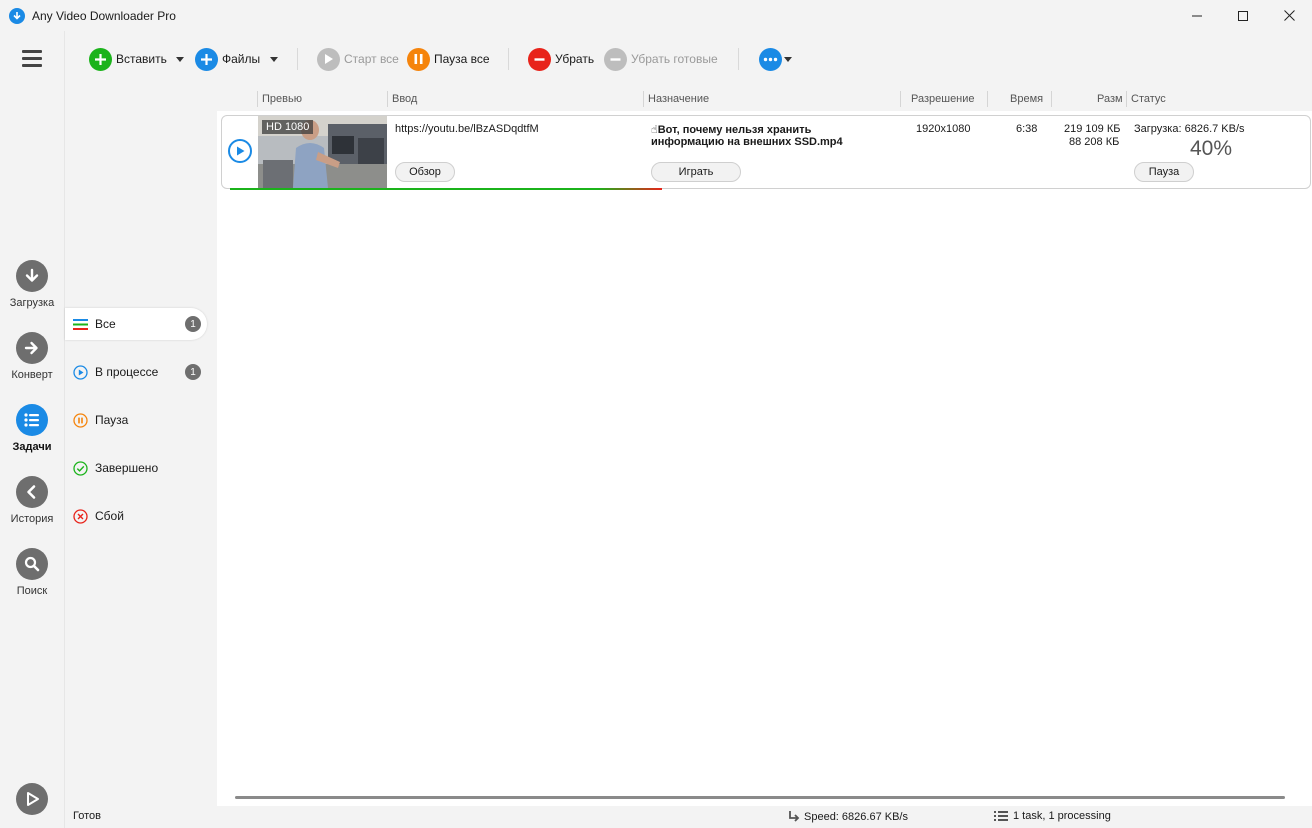 The height and width of the screenshot is (828, 1312). I want to click on paste-label: Вставить, so click(141, 59).